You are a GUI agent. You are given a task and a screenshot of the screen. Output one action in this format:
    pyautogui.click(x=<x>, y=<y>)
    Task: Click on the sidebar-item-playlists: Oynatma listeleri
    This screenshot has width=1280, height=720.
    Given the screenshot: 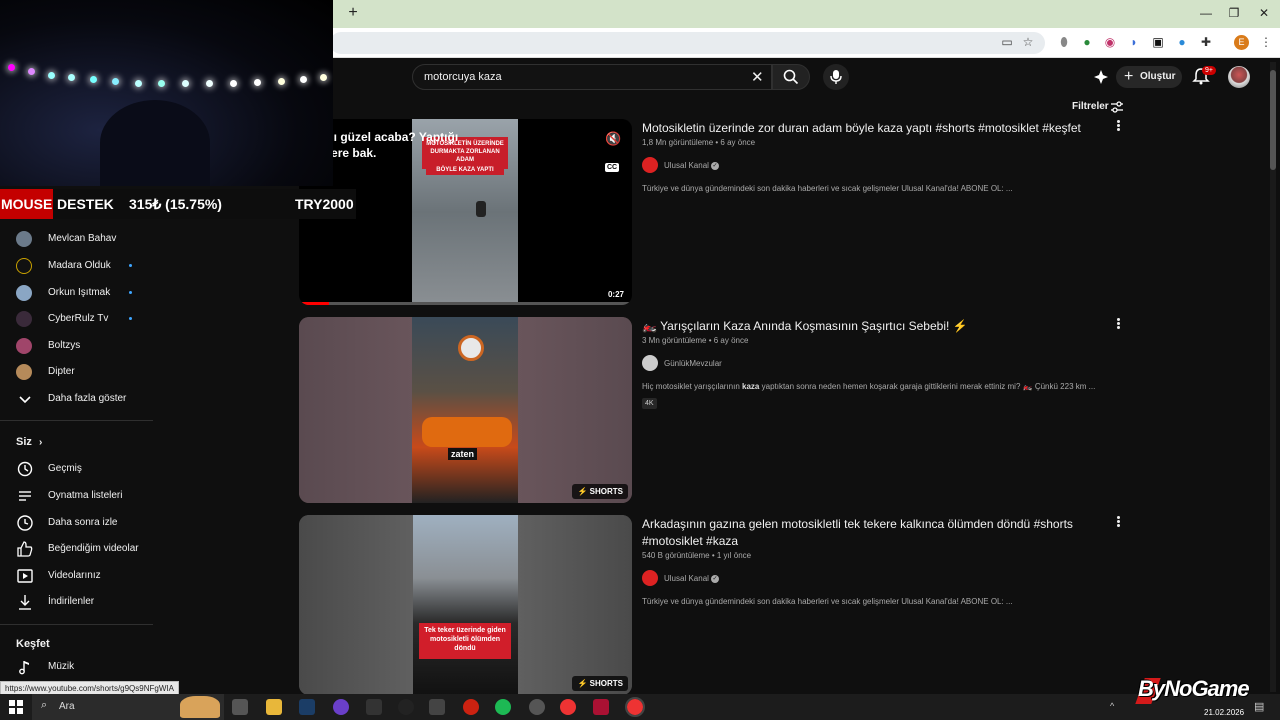 What is the action you would take?
    pyautogui.click(x=77, y=496)
    